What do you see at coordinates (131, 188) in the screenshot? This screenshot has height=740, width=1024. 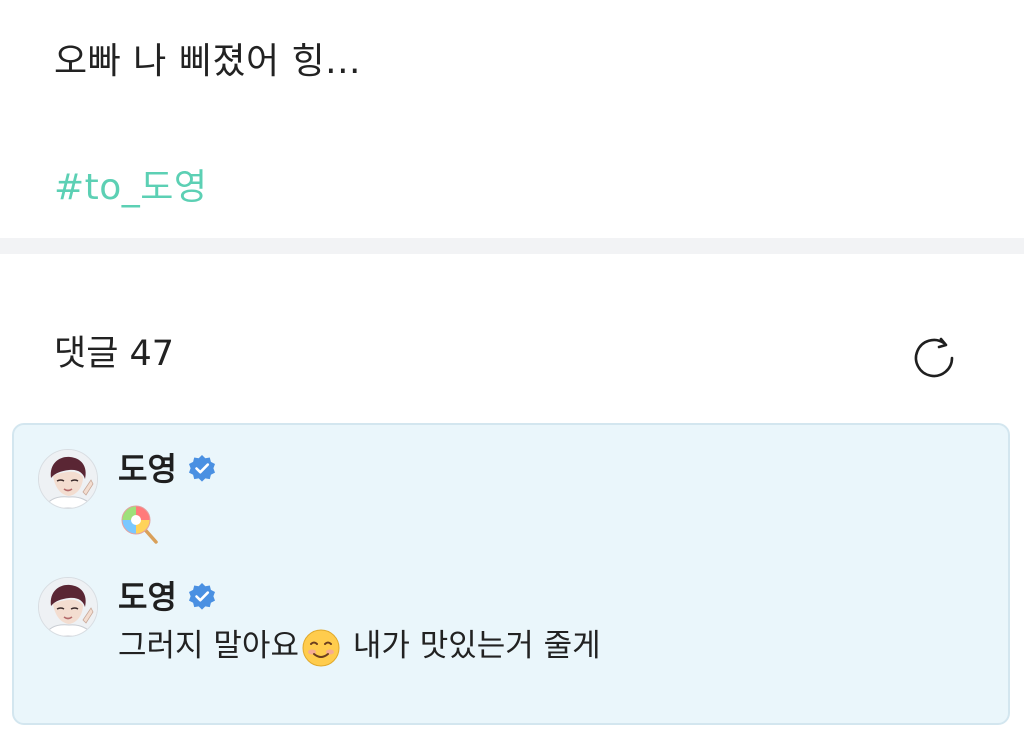 I see `hashtag-link: #to_도영` at bounding box center [131, 188].